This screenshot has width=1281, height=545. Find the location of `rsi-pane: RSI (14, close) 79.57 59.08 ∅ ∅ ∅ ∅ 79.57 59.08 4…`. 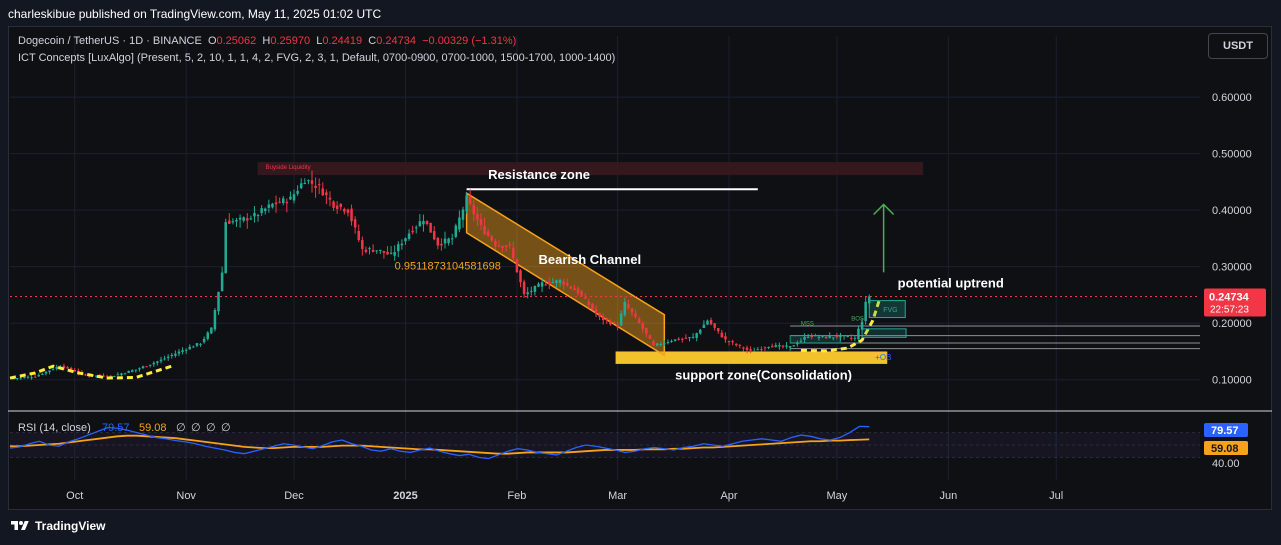

rsi-pane: RSI (14, close) 79.57 59.08 ∅ ∅ ∅ ∅ 79.57 59.08 4… is located at coordinates (640, 440).